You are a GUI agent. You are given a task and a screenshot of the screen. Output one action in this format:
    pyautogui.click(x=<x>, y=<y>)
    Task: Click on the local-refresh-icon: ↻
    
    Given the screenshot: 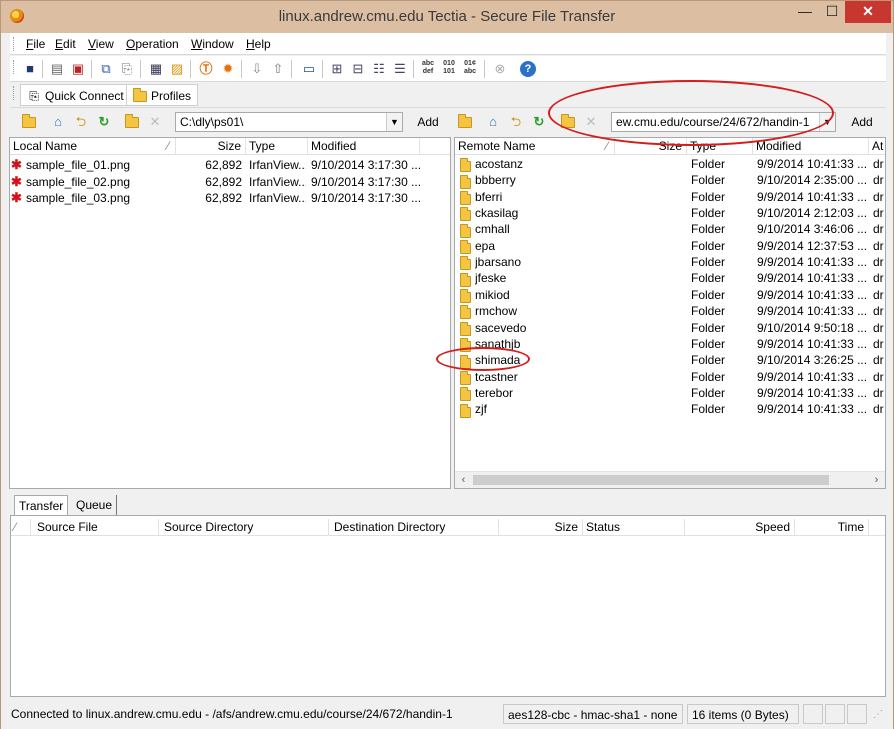 What is the action you would take?
    pyautogui.click(x=104, y=122)
    